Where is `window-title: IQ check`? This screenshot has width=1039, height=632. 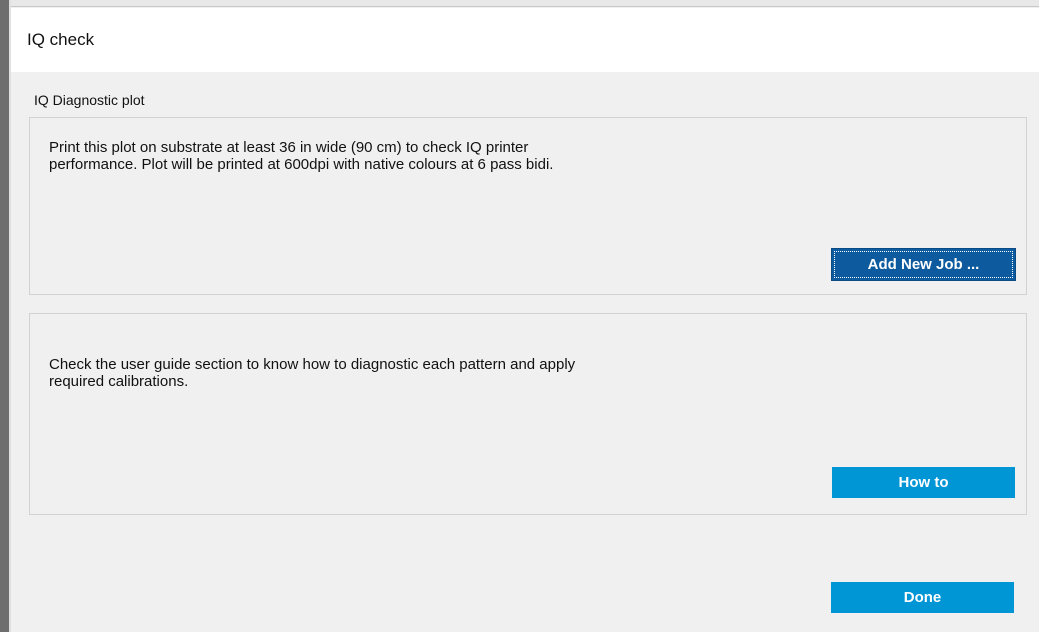
window-title: IQ check is located at coordinates (61, 39).